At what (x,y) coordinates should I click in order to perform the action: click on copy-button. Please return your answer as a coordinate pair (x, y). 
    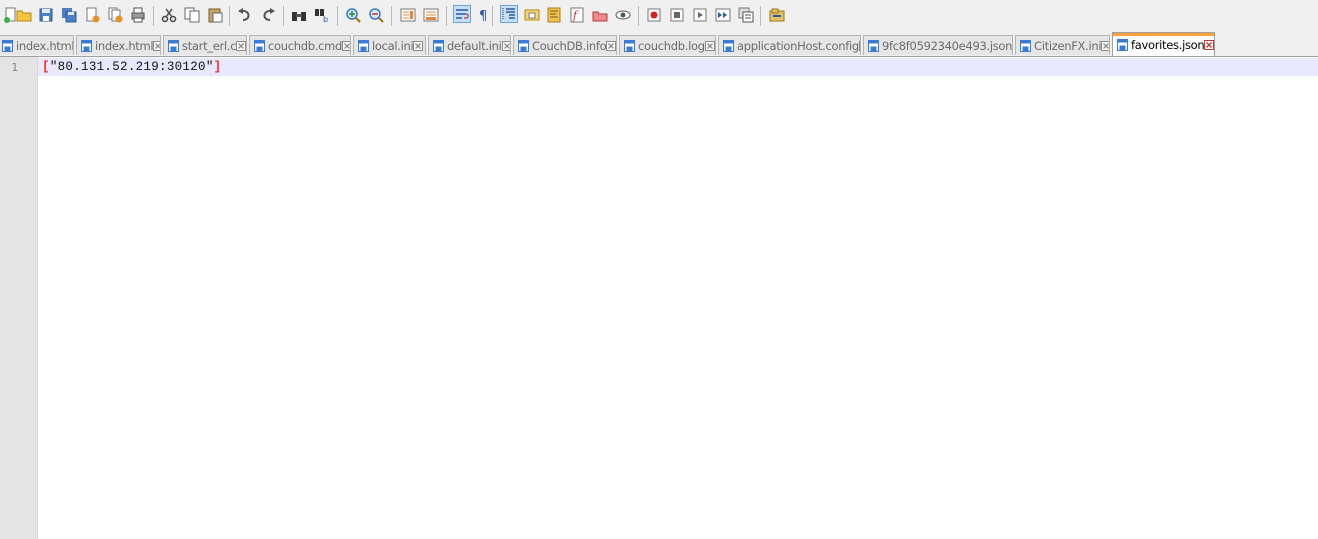
    Looking at the image, I should click on (192, 15).